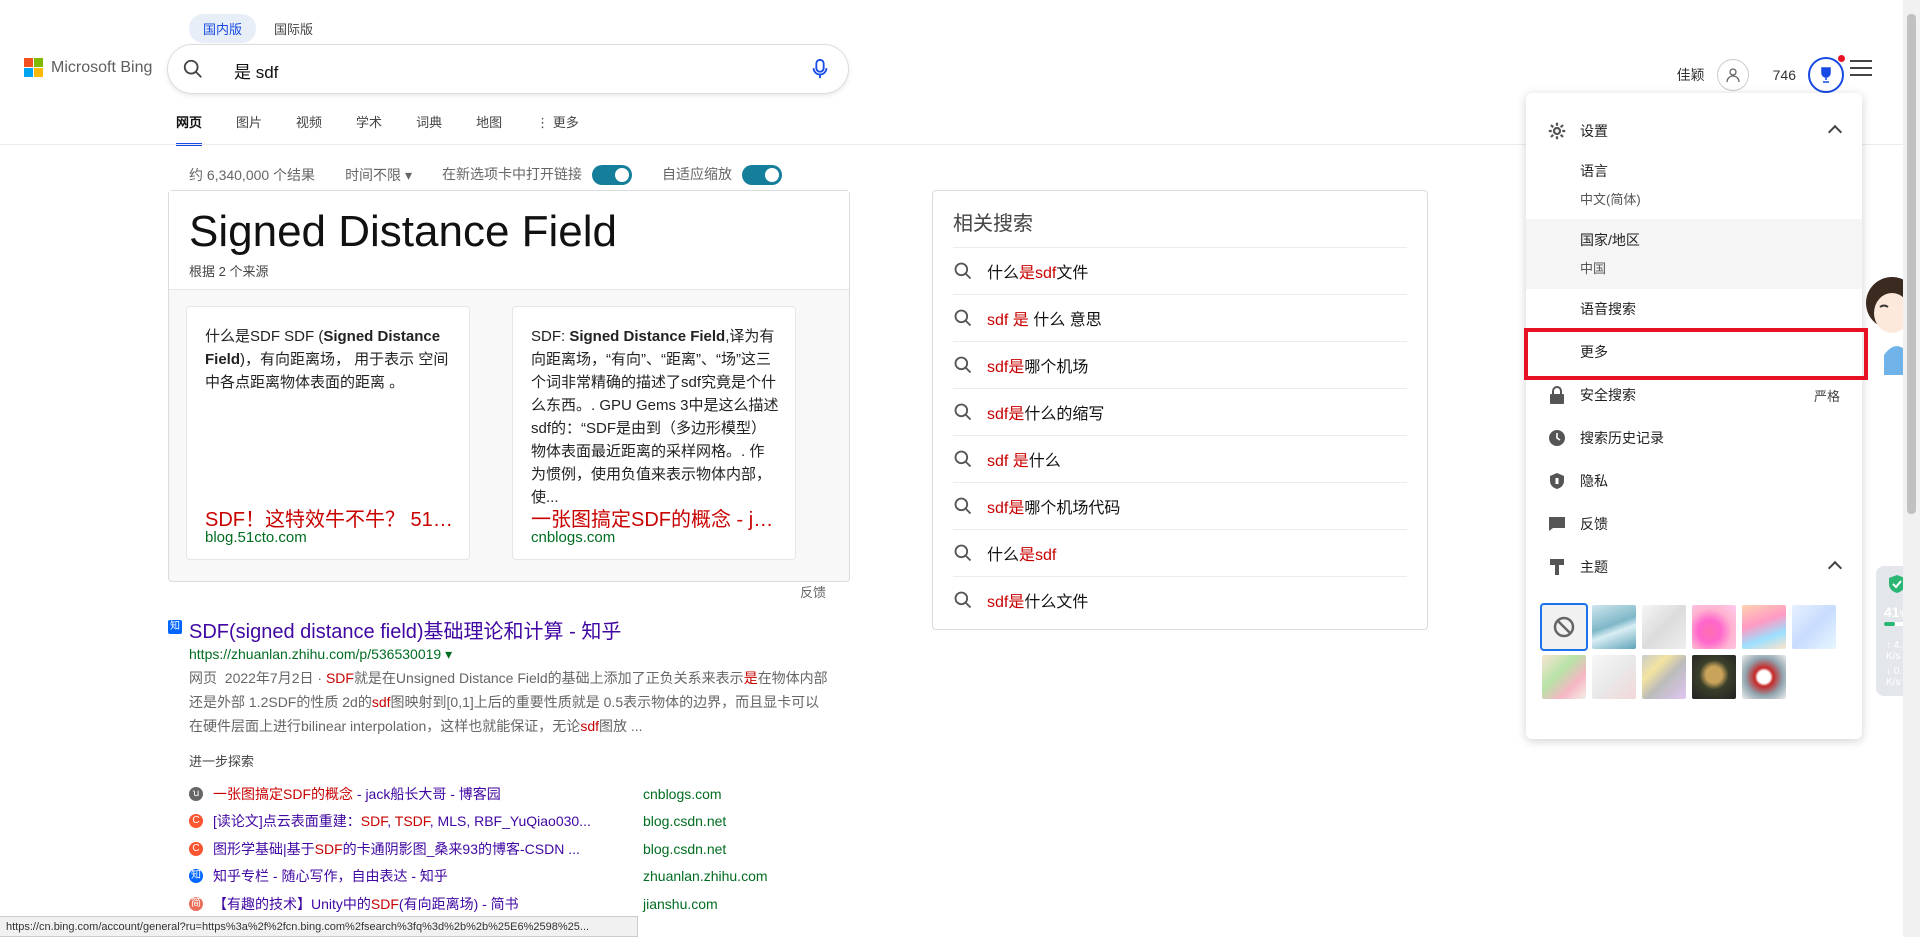 This screenshot has width=1920, height=937. I want to click on theme-none, so click(1564, 627).